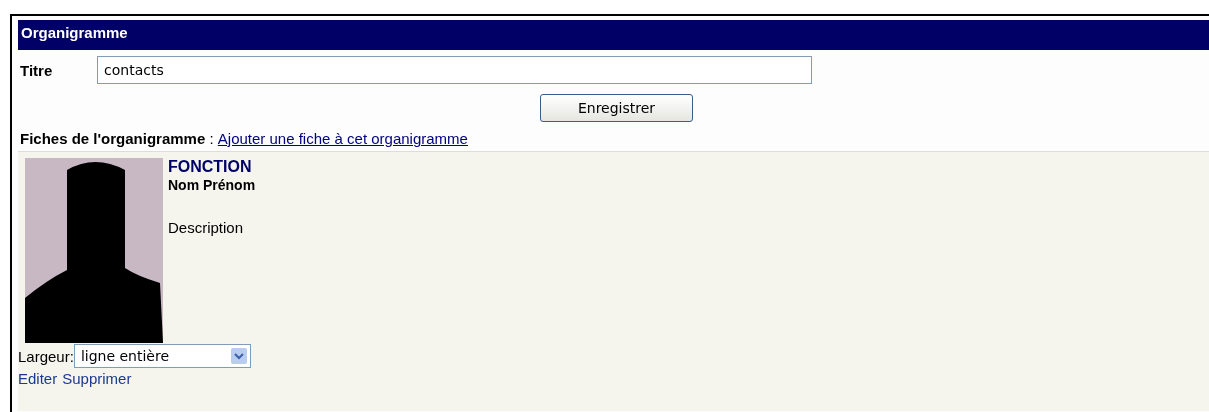  What do you see at coordinates (210, 167) in the screenshot?
I see `function-title: FONCTION` at bounding box center [210, 167].